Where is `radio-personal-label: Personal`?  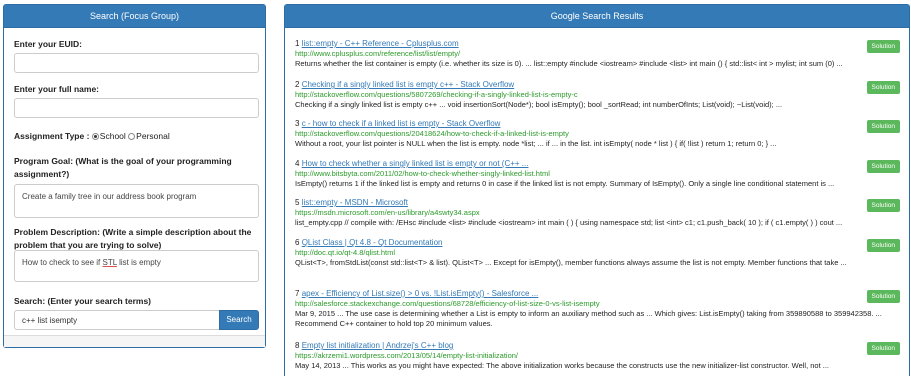
radio-personal-label: Personal is located at coordinates (153, 136).